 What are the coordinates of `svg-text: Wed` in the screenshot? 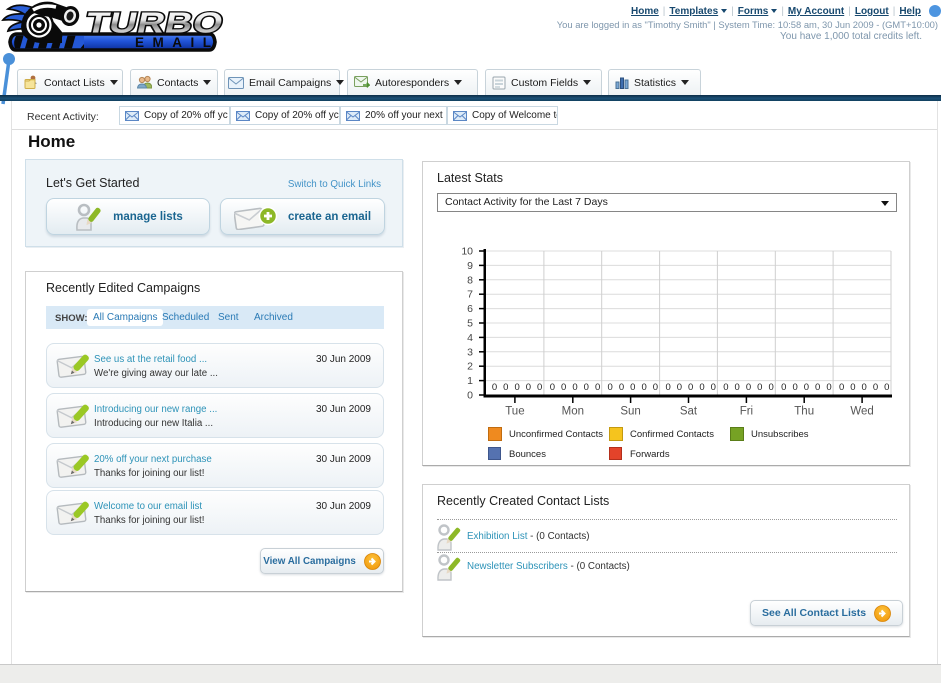 It's located at (861, 412).